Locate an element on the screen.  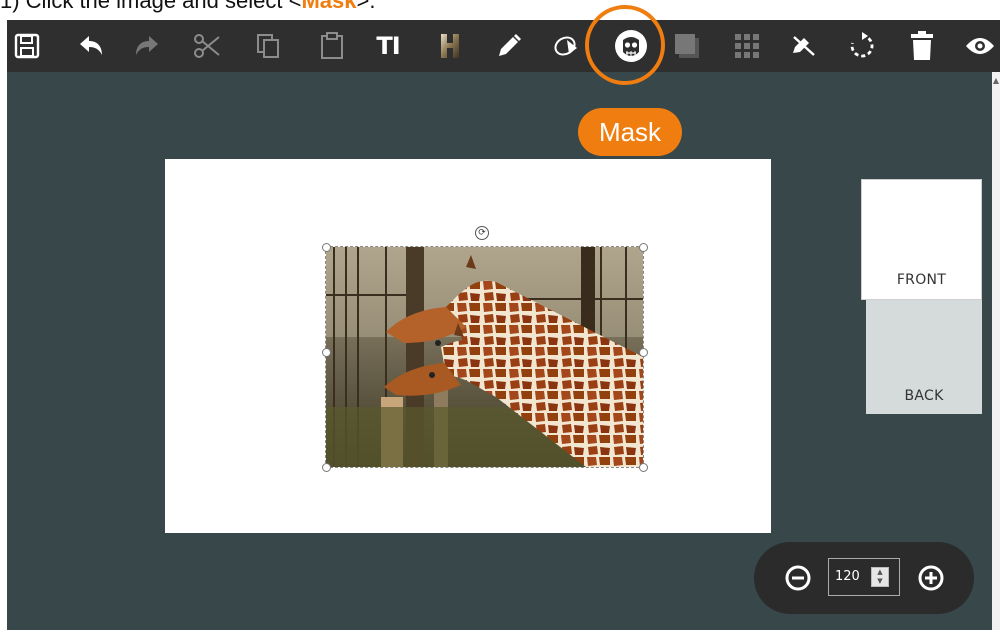
save-icon is located at coordinates (27, 46).